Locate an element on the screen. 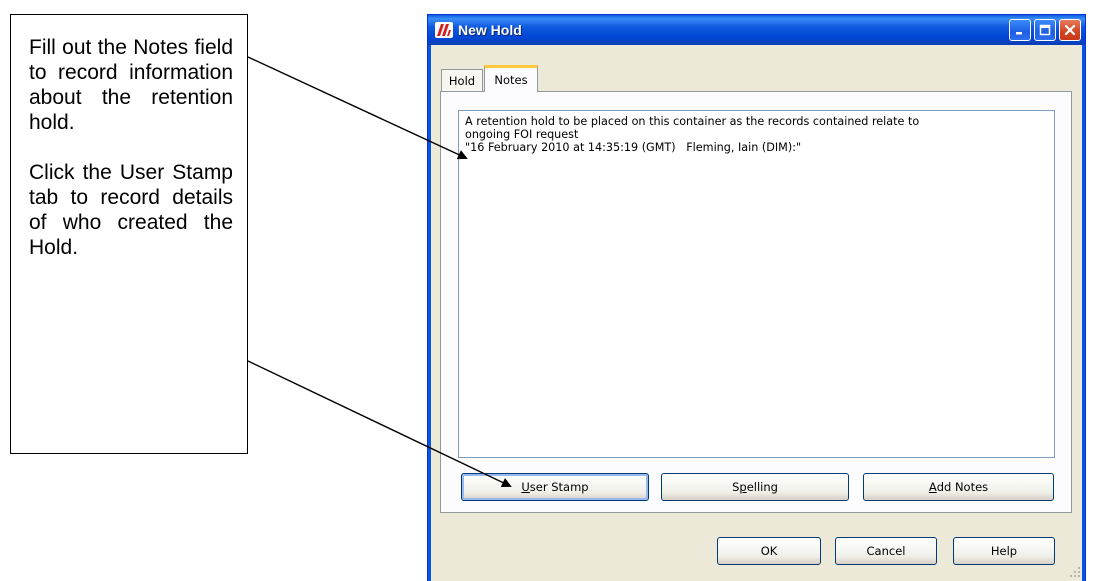  add-notes-button: Add Notes is located at coordinates (958, 487).